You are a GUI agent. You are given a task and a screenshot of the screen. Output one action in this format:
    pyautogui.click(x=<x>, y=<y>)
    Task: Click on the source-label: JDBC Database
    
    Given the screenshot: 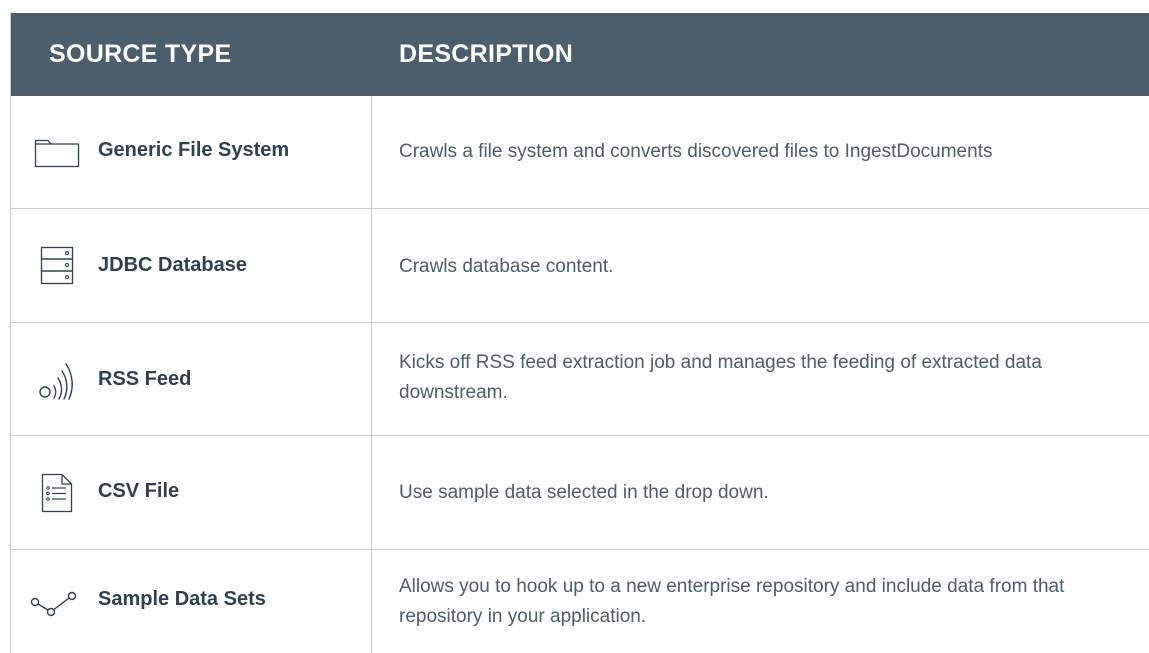 What is the action you would take?
    pyautogui.click(x=172, y=265)
    